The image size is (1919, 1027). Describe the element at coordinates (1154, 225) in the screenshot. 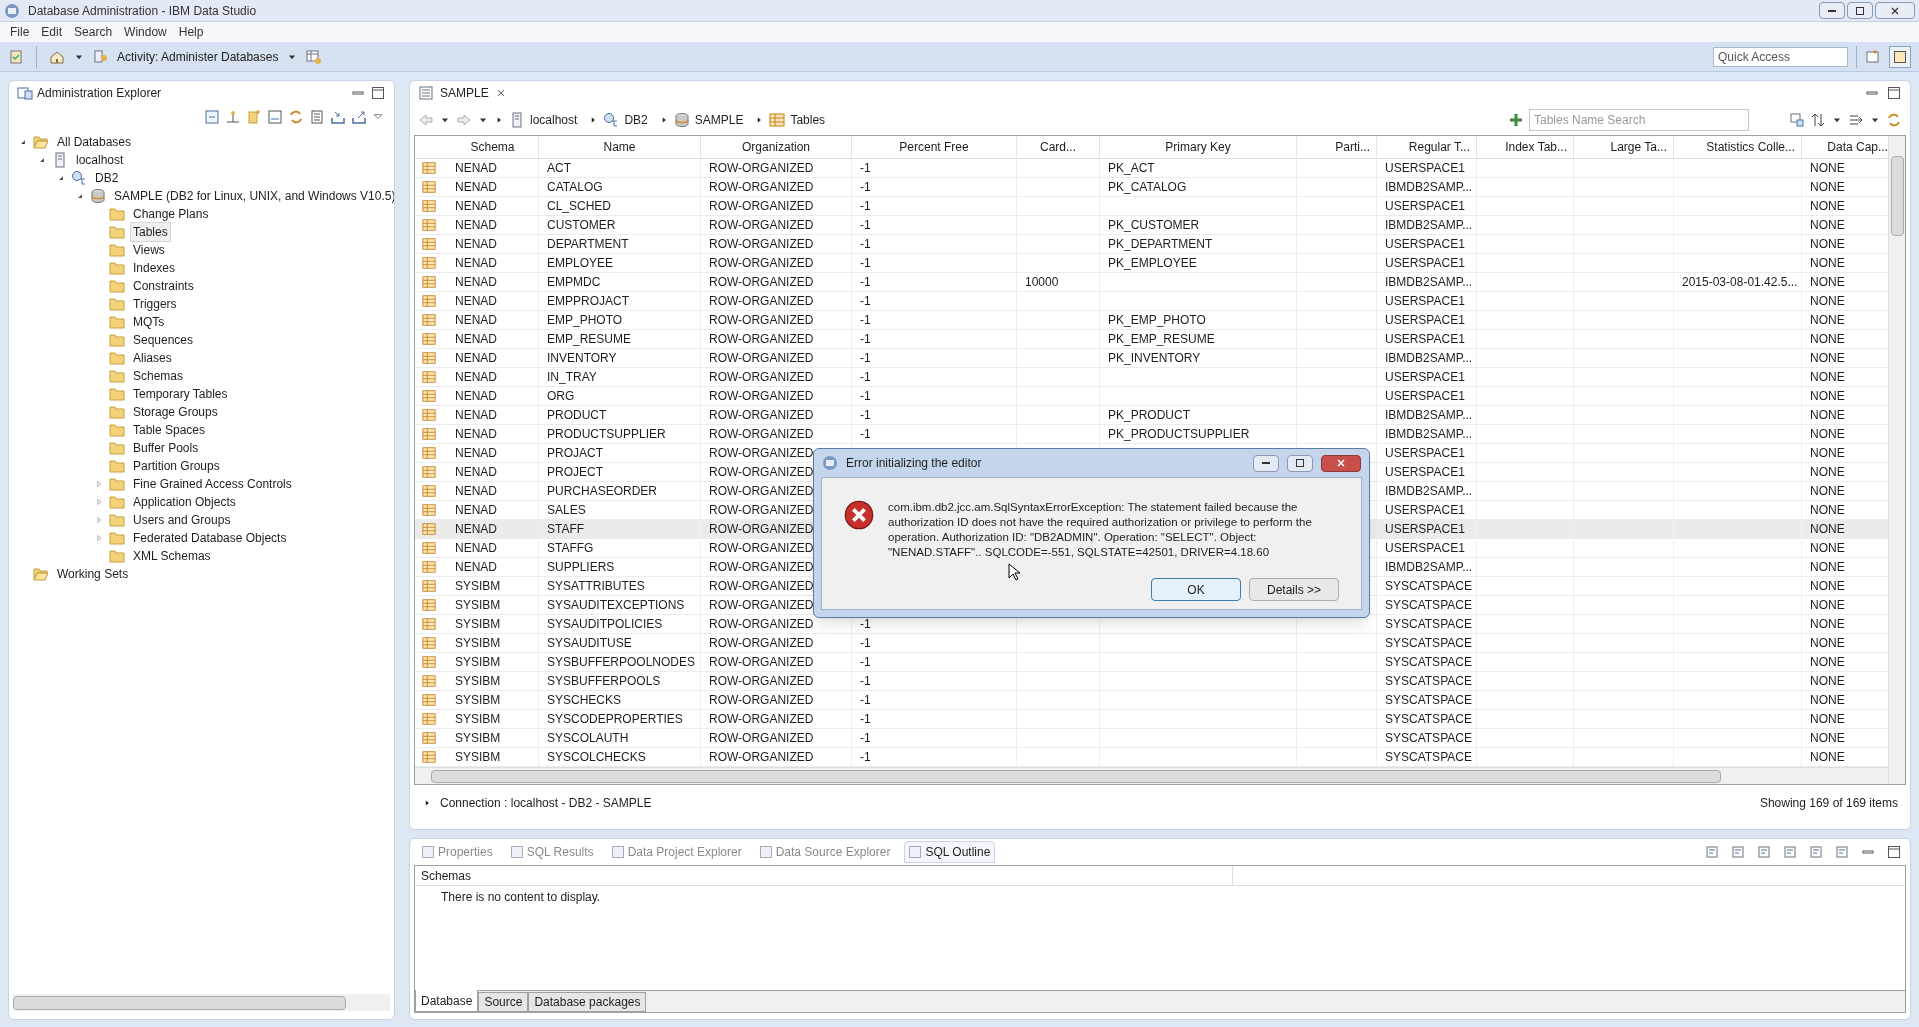

I see `table-cell-text: PK_CUSTOMER` at that location.